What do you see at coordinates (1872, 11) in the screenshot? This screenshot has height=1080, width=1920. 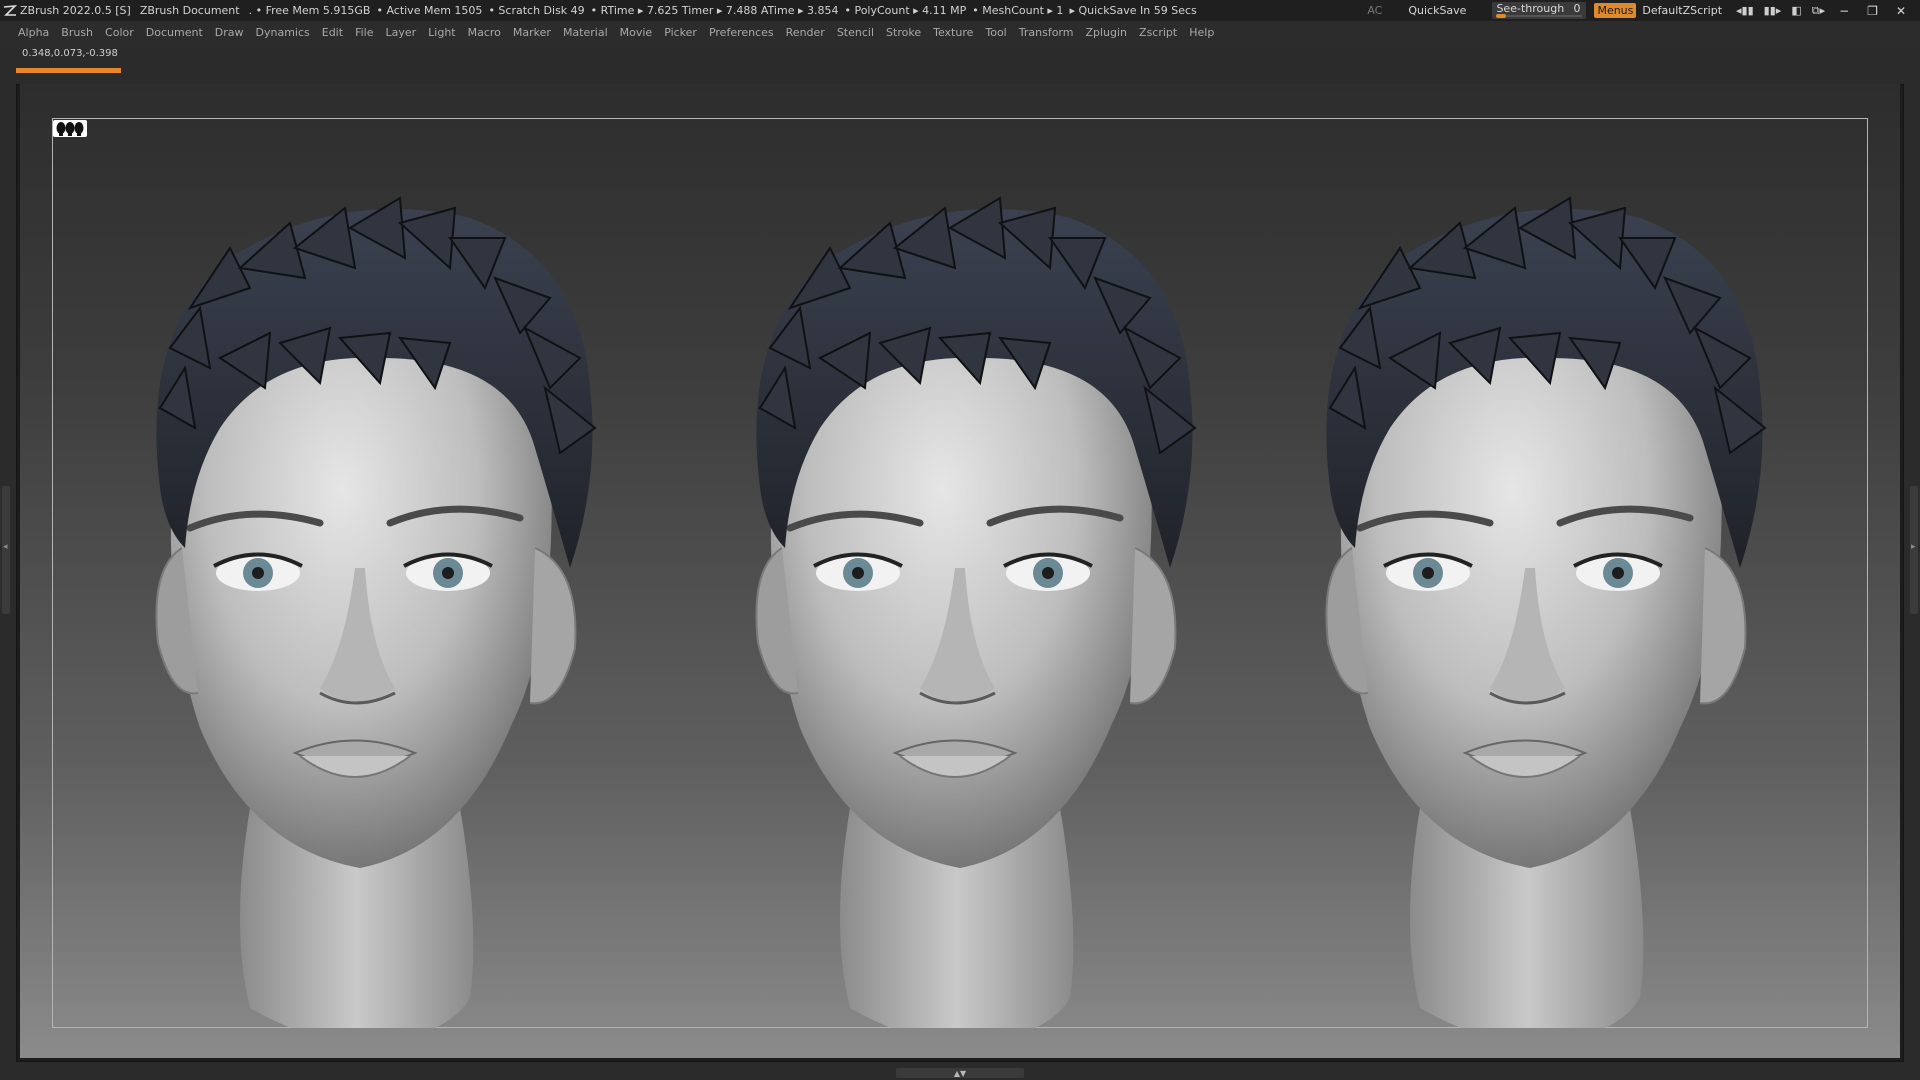 I see `restore-icon: ❐` at bounding box center [1872, 11].